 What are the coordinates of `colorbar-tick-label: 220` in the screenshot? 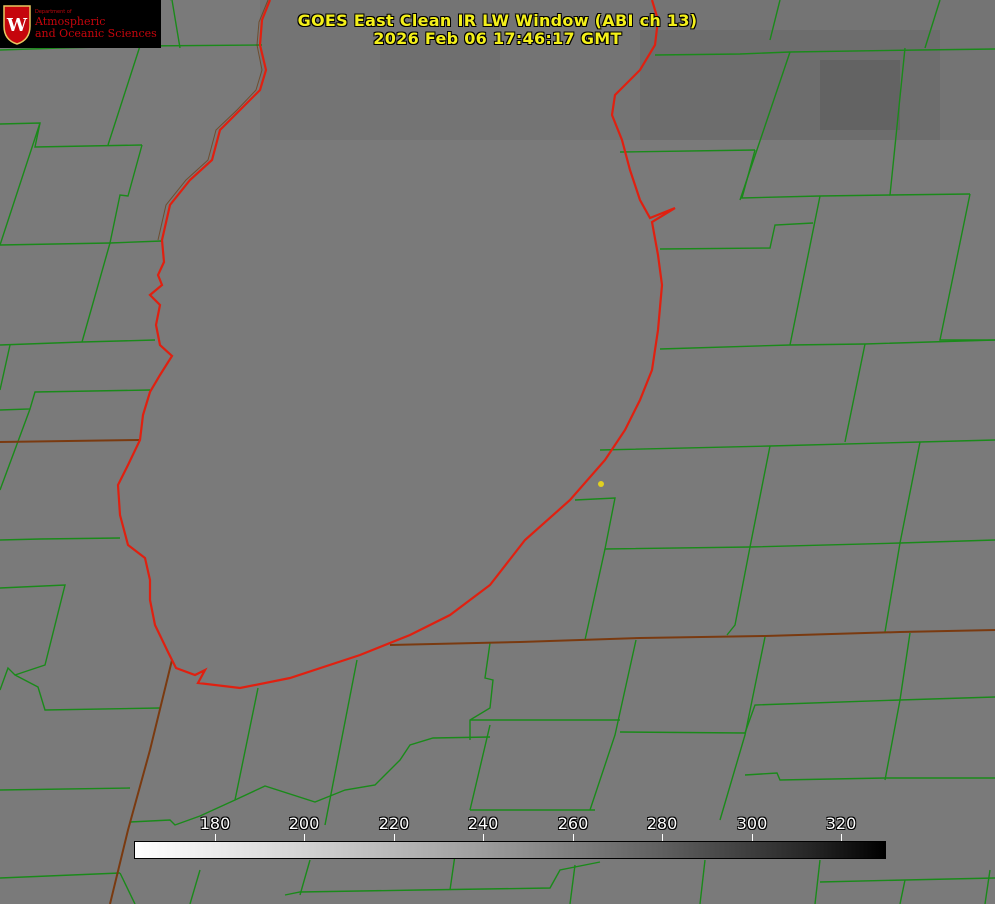 It's located at (394, 823).